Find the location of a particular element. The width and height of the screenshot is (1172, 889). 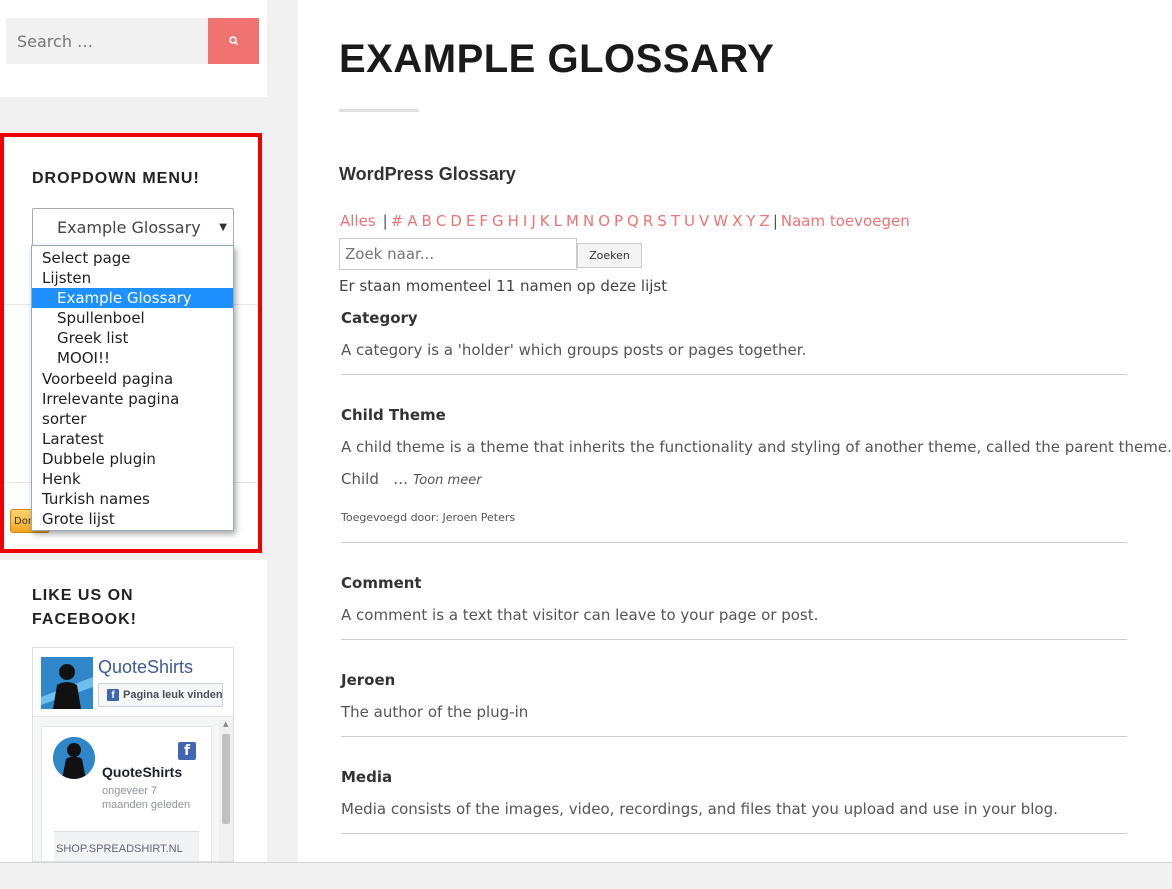

dropdown-option: Irrelevante pagina is located at coordinates (132, 399).